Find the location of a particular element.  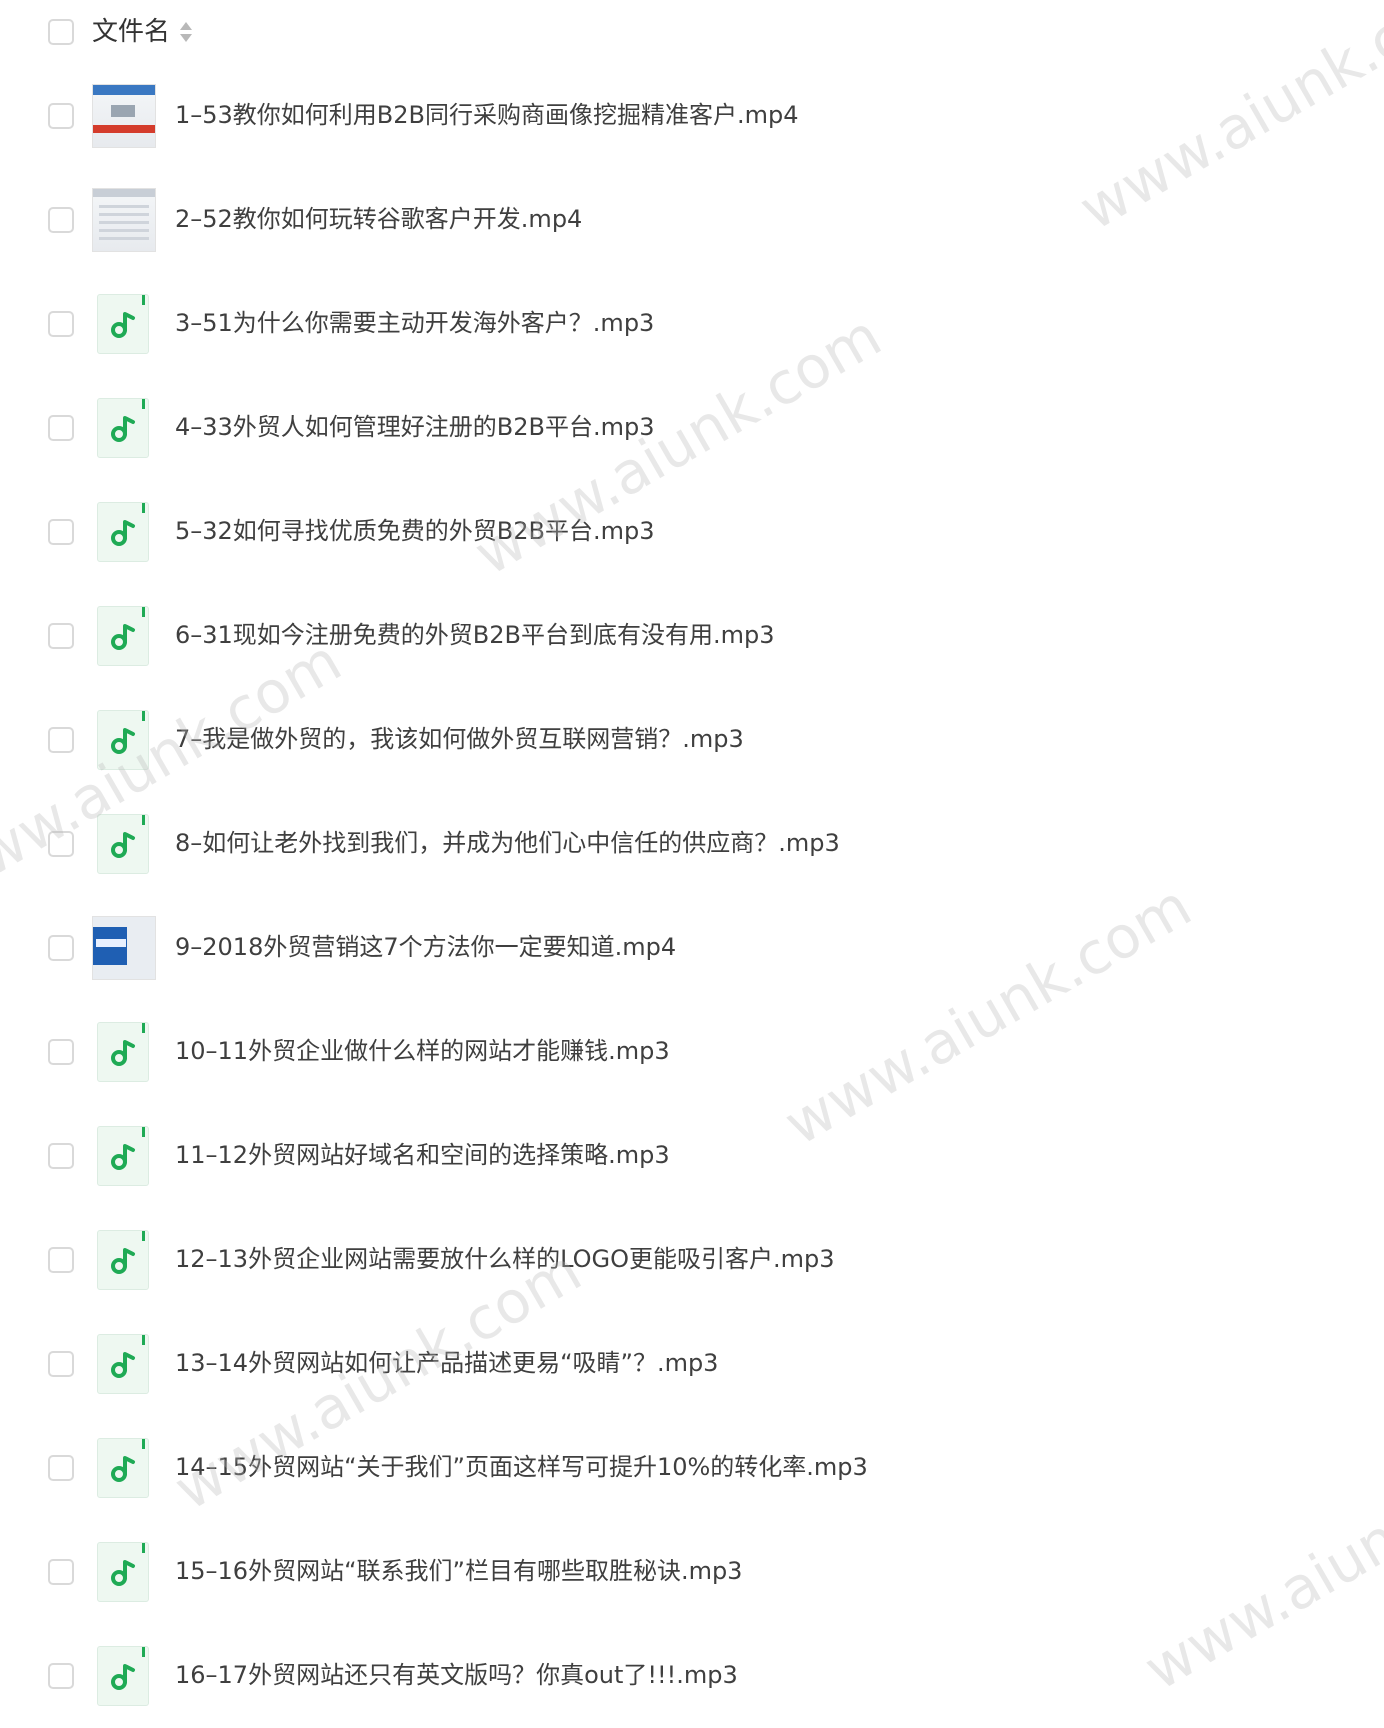

file-name: 13–14外贸网站如何让产品描述更易“吸睛”？.mp3 is located at coordinates (446, 1363).